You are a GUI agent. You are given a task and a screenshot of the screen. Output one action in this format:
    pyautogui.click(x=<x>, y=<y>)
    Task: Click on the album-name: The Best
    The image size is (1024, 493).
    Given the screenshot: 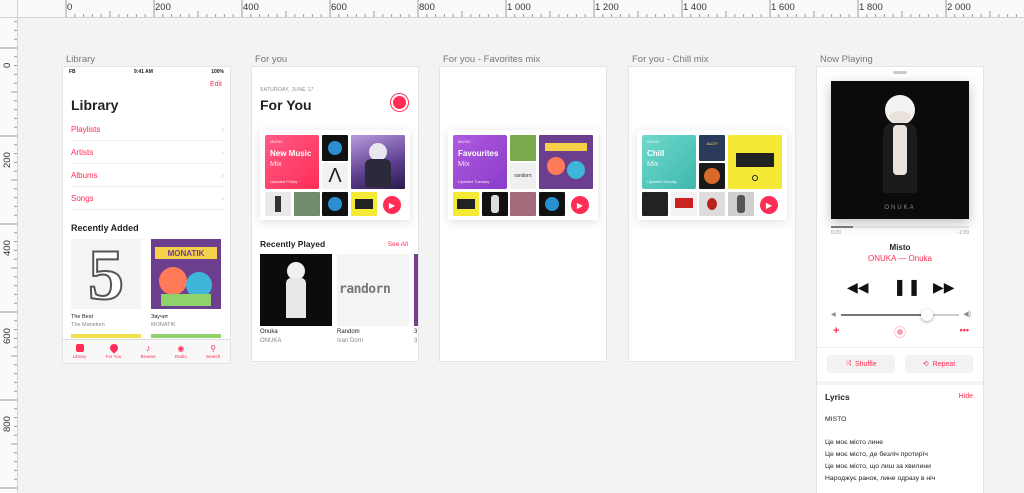 What is the action you would take?
    pyautogui.click(x=82, y=317)
    